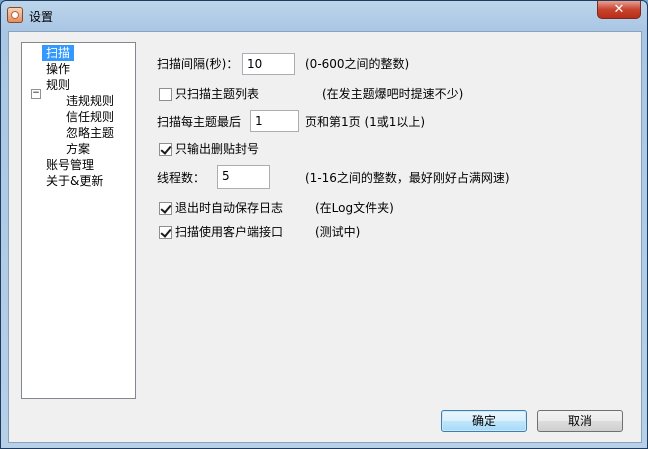  I want to click on only-topic-list-checkbox, so click(165, 94).